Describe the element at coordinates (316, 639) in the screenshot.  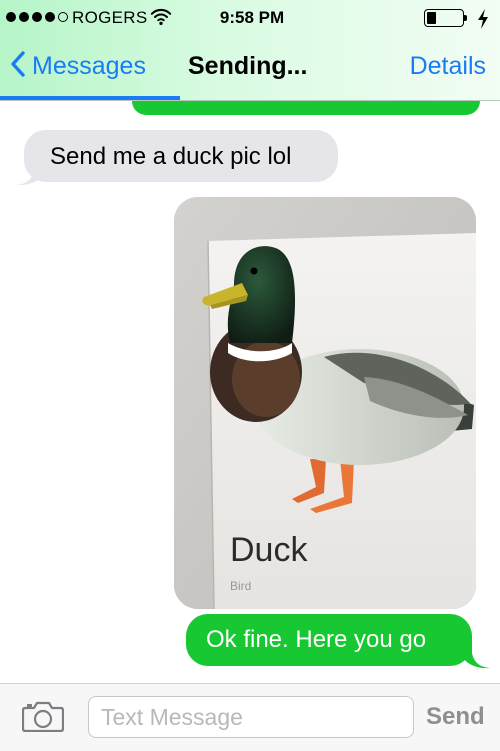
I see `outgoing-message-text: Ok fine. Here you go` at that location.